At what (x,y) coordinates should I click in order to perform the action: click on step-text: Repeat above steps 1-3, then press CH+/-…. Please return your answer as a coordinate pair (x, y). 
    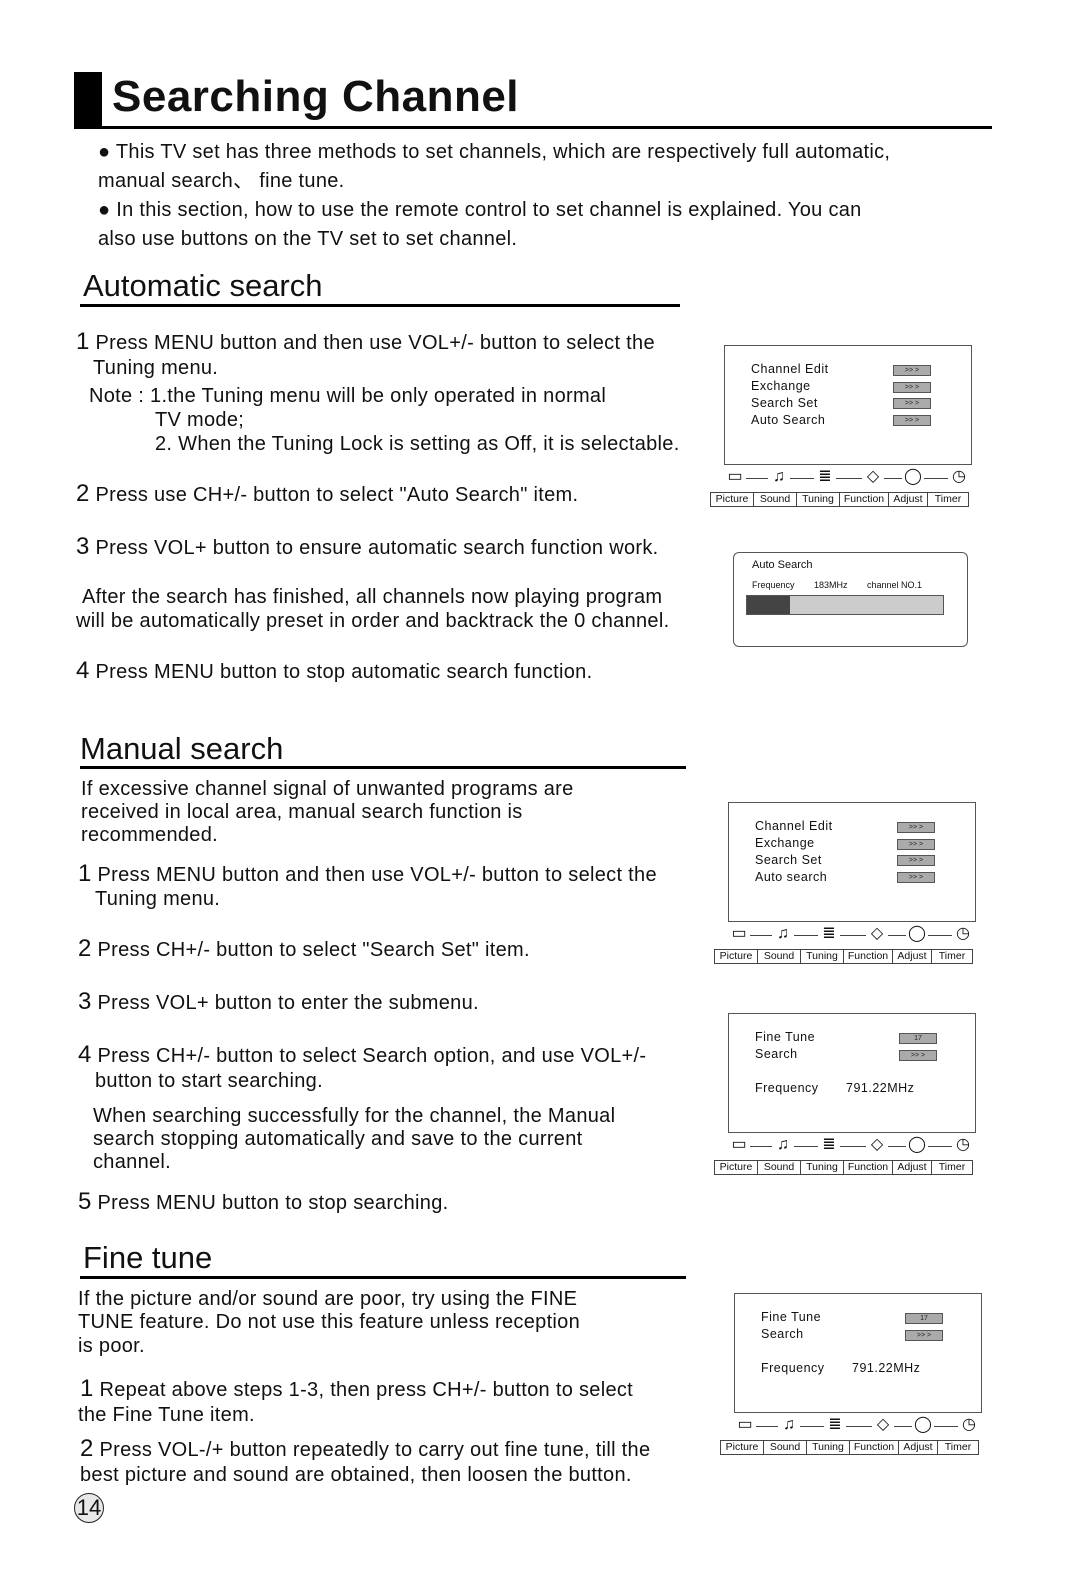
    Looking at the image, I should click on (366, 1390).